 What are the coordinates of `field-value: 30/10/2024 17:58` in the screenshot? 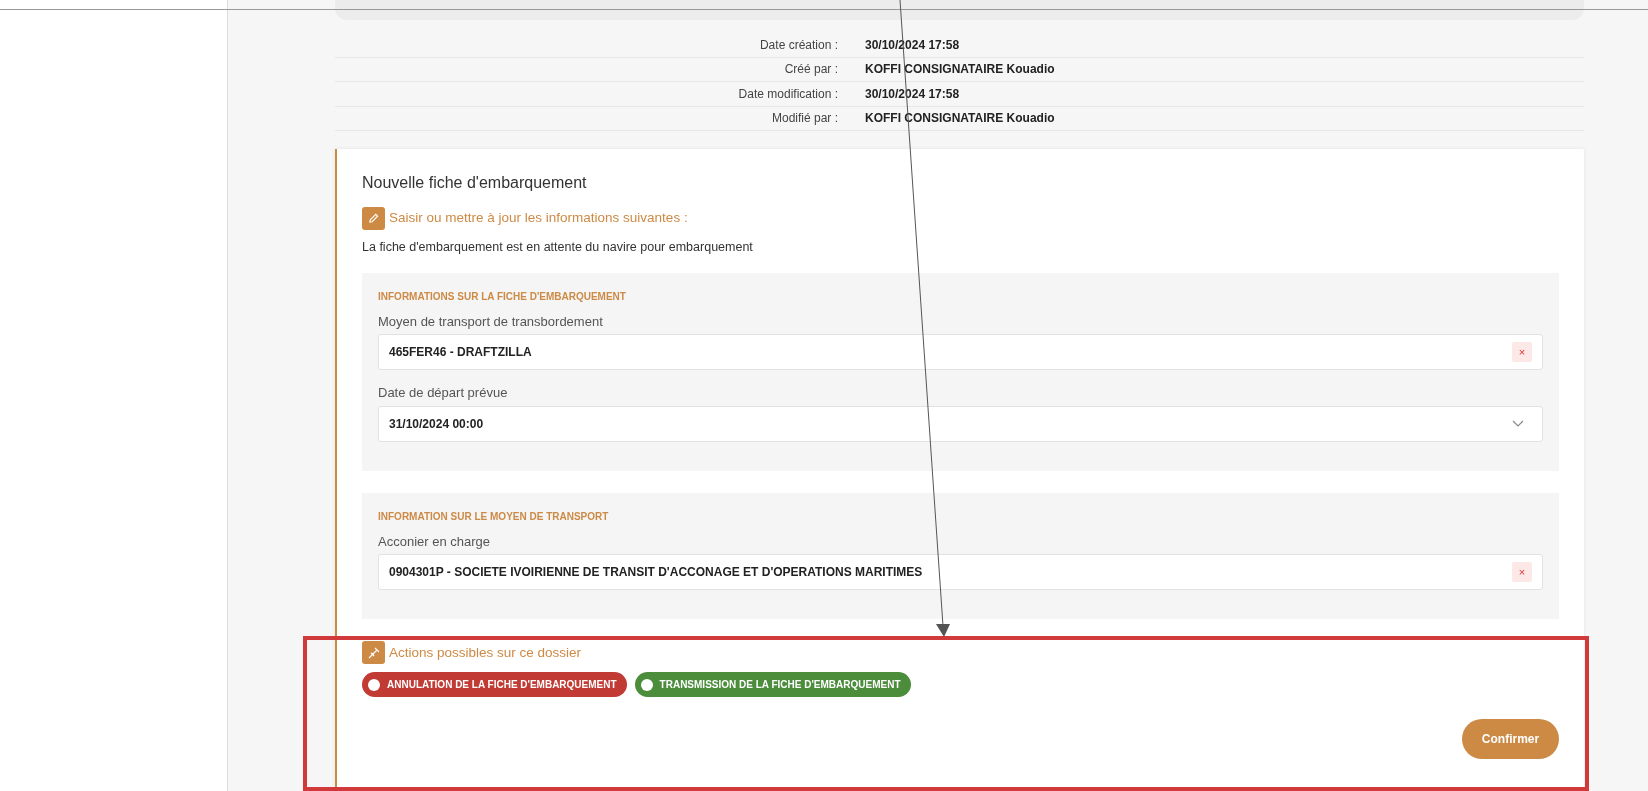 It's located at (912, 45).